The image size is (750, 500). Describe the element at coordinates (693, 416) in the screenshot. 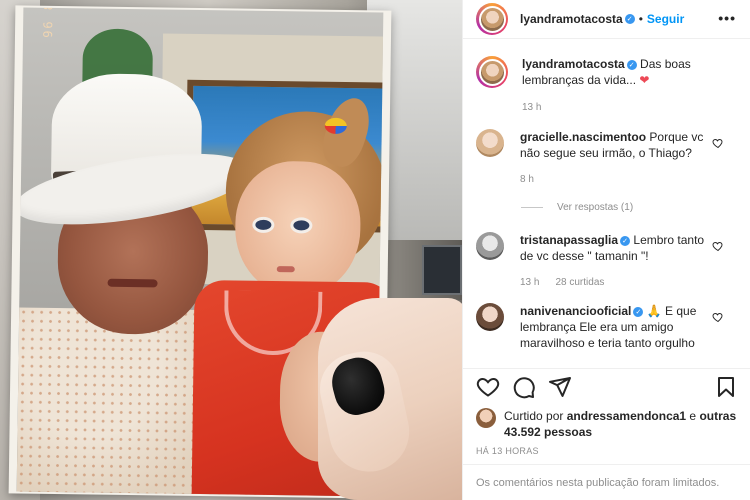

I see `likes-middle: e` at that location.